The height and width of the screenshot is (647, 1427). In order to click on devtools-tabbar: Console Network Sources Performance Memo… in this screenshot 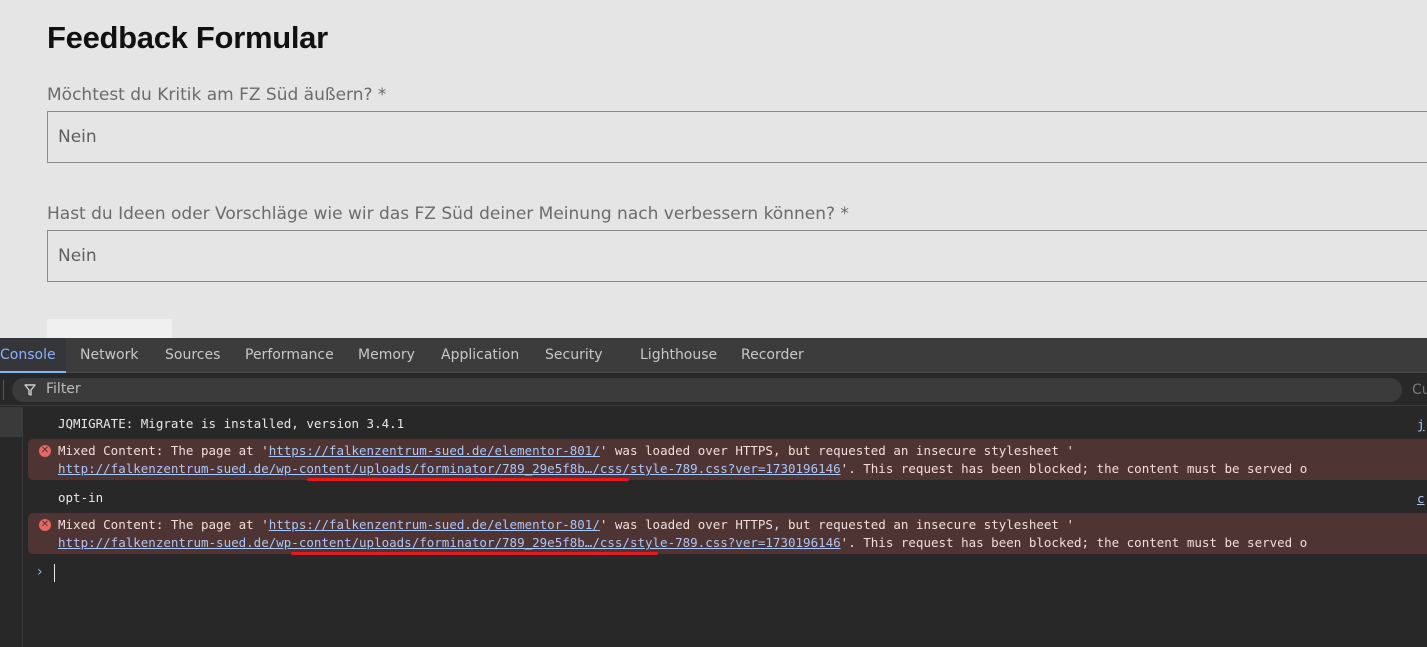, I will do `click(713, 355)`.